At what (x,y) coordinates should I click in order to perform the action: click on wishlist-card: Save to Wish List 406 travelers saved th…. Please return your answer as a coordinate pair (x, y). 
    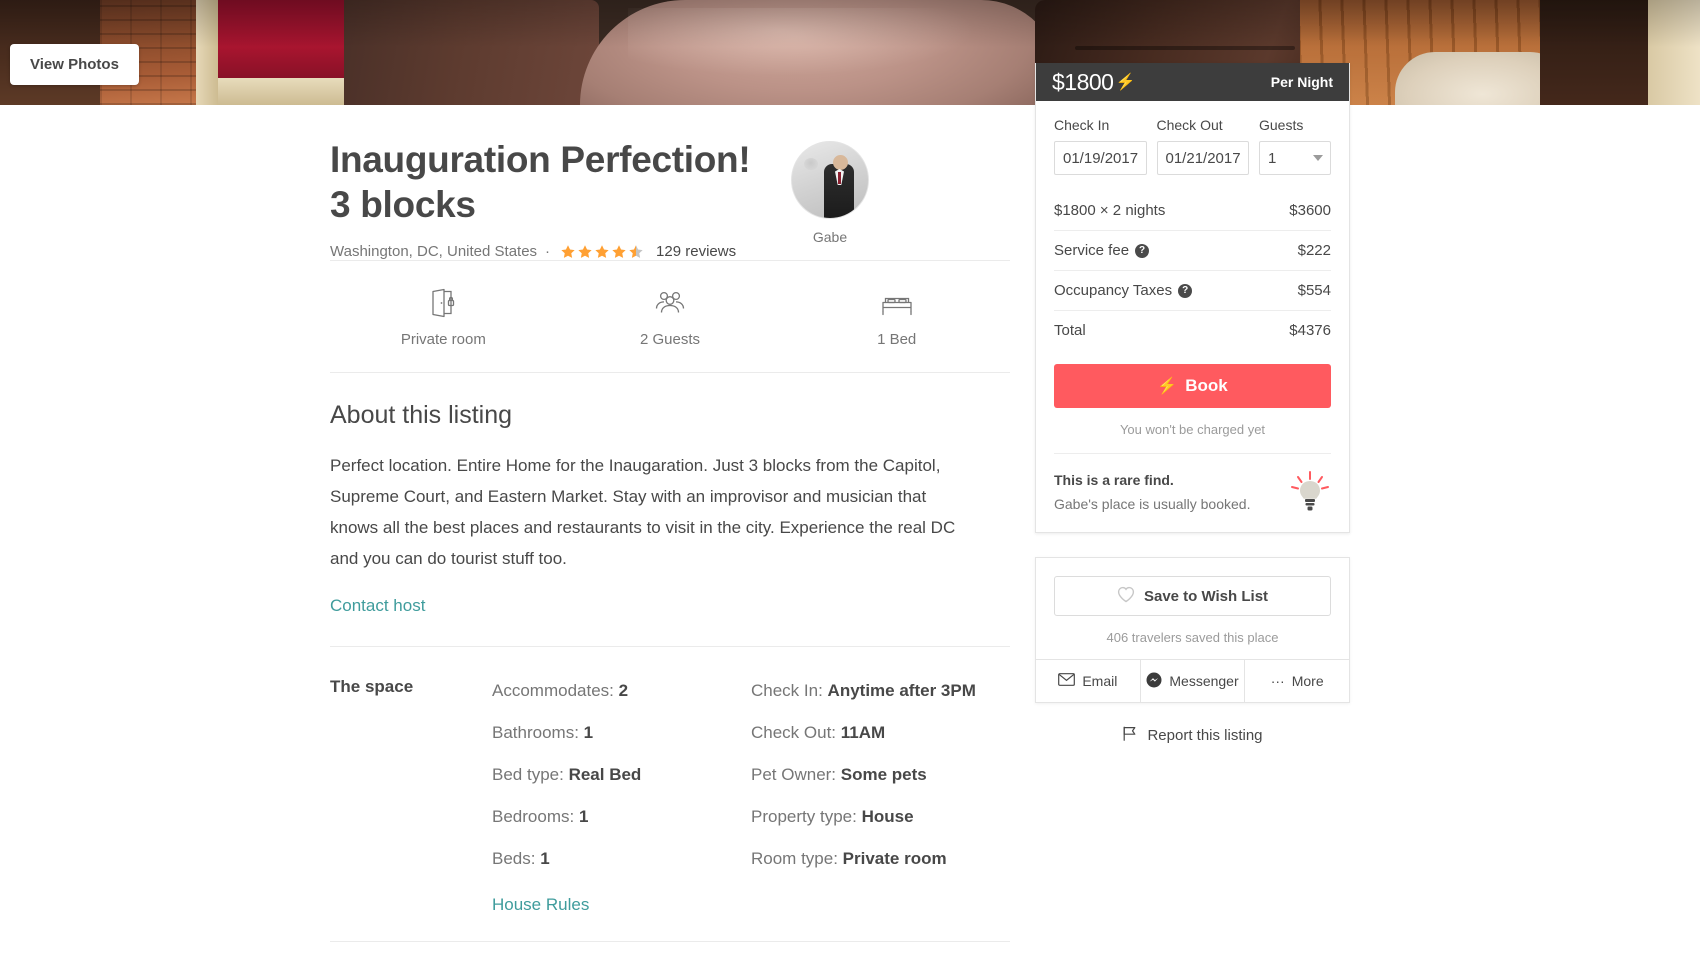
    Looking at the image, I should click on (1192, 630).